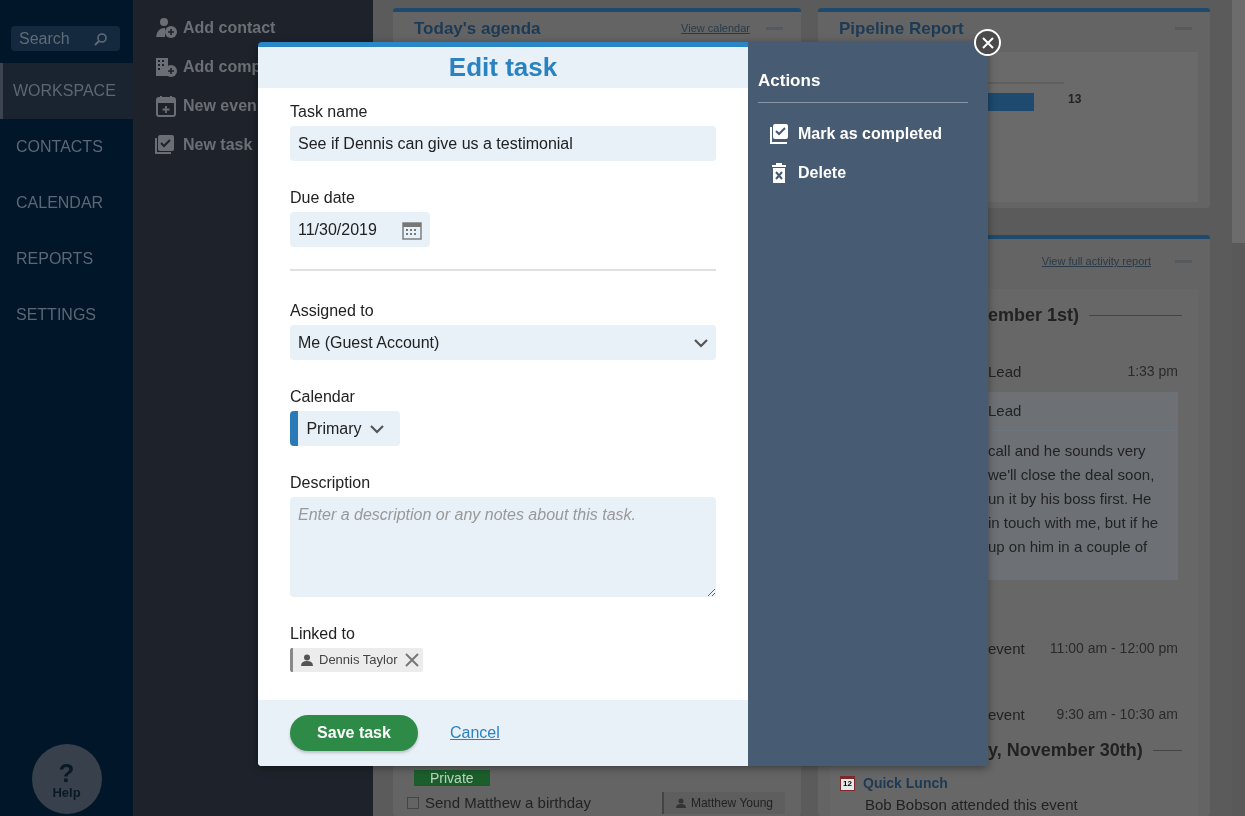  What do you see at coordinates (354, 732) in the screenshot?
I see `save-button: Save task` at bounding box center [354, 732].